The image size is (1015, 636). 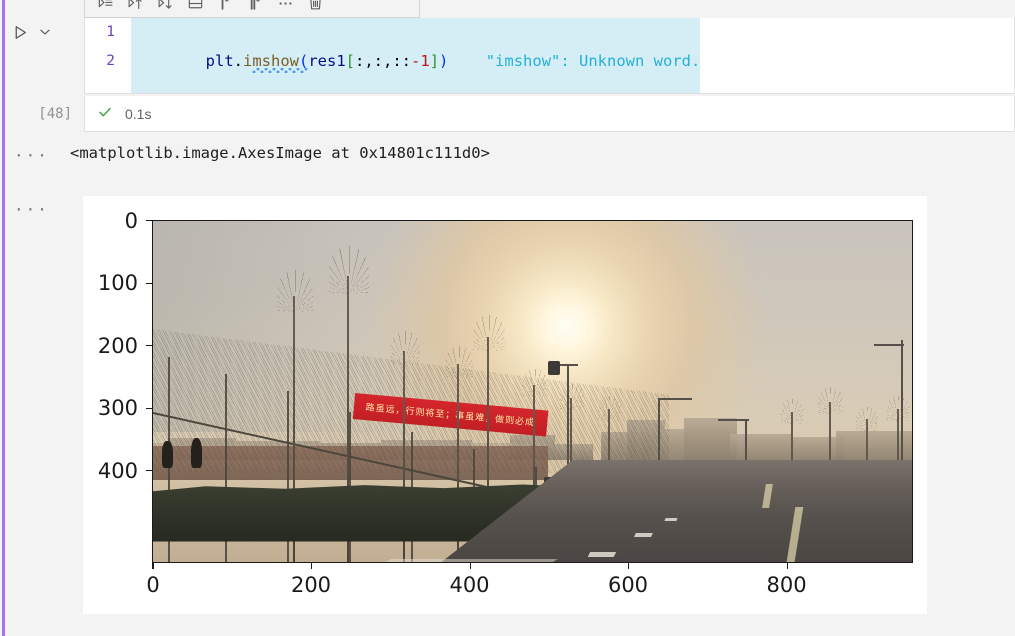 What do you see at coordinates (153, 585) in the screenshot?
I see `xtick-label-0: 0` at bounding box center [153, 585].